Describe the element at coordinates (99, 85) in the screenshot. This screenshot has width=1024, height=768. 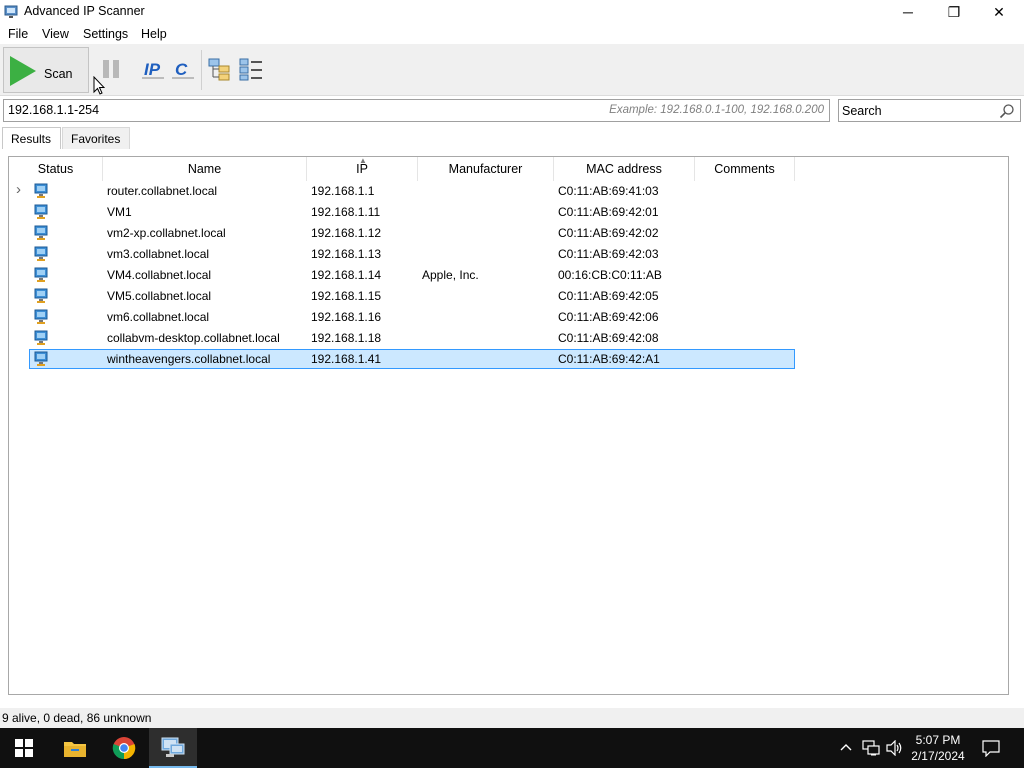
I see `mouse-cursor-icon` at that location.